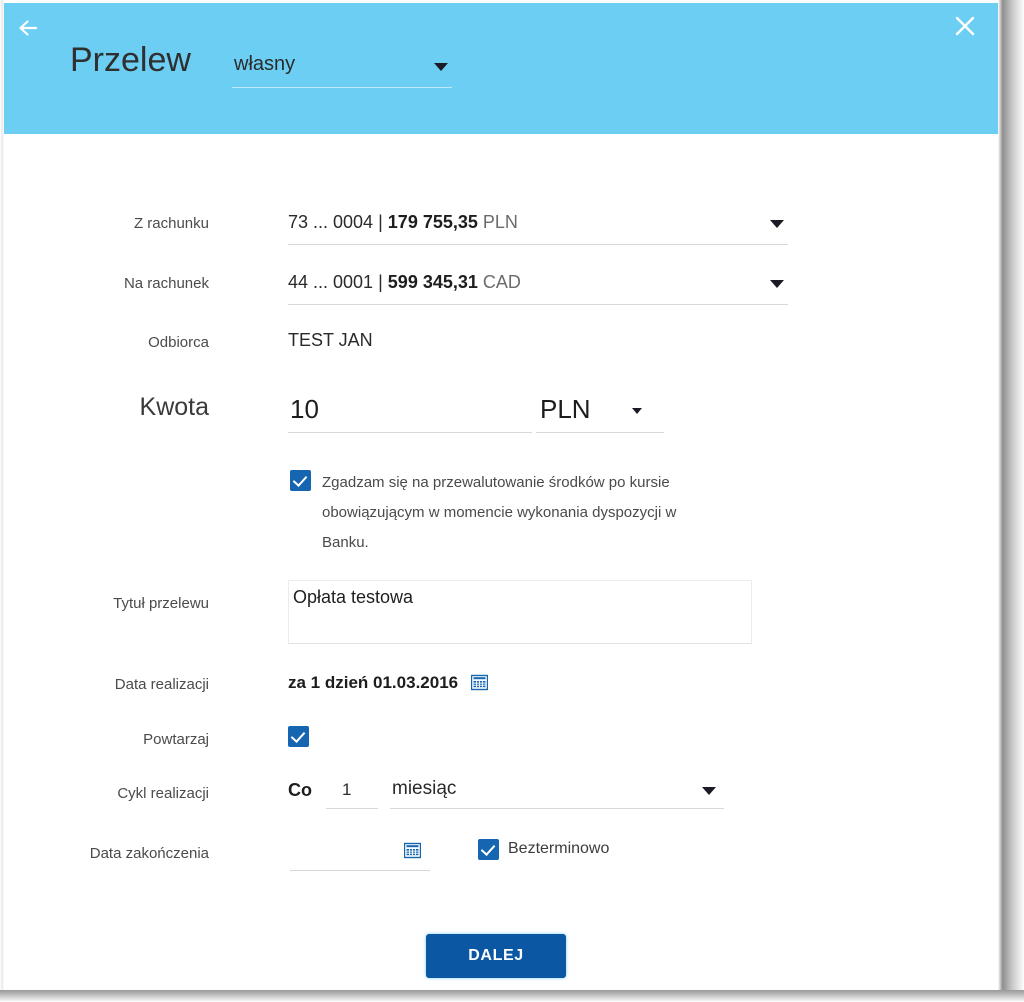  Describe the element at coordinates (600, 412) in the screenshot. I see `currency-select: PLN` at that location.